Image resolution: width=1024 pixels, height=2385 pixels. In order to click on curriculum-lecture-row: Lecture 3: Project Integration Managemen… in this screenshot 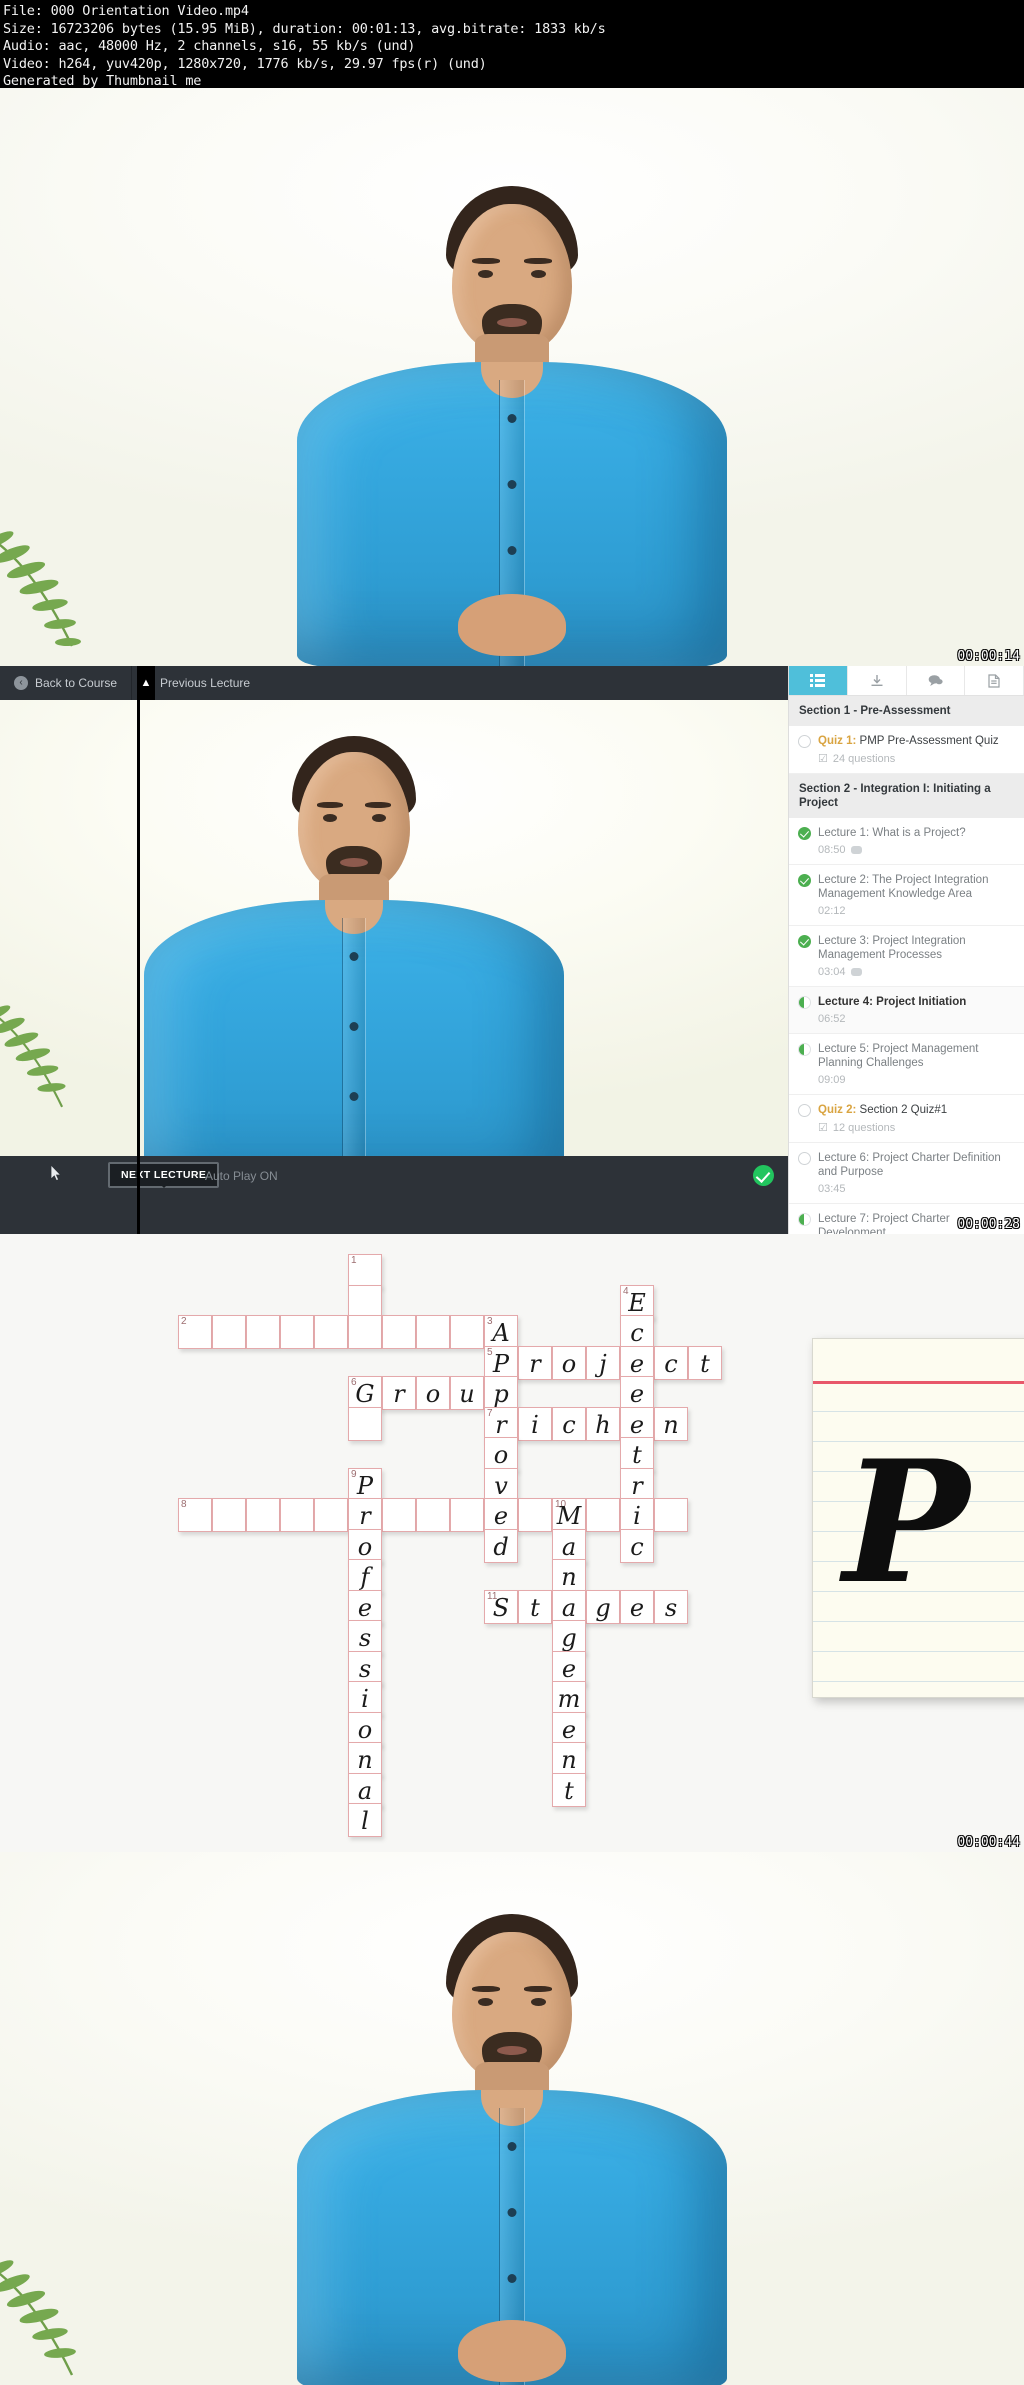, I will do `click(906, 956)`.